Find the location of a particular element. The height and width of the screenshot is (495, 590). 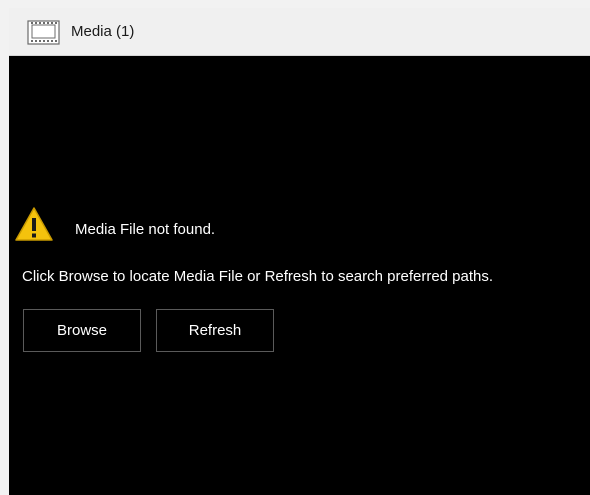

film-icon is located at coordinates (43, 32).